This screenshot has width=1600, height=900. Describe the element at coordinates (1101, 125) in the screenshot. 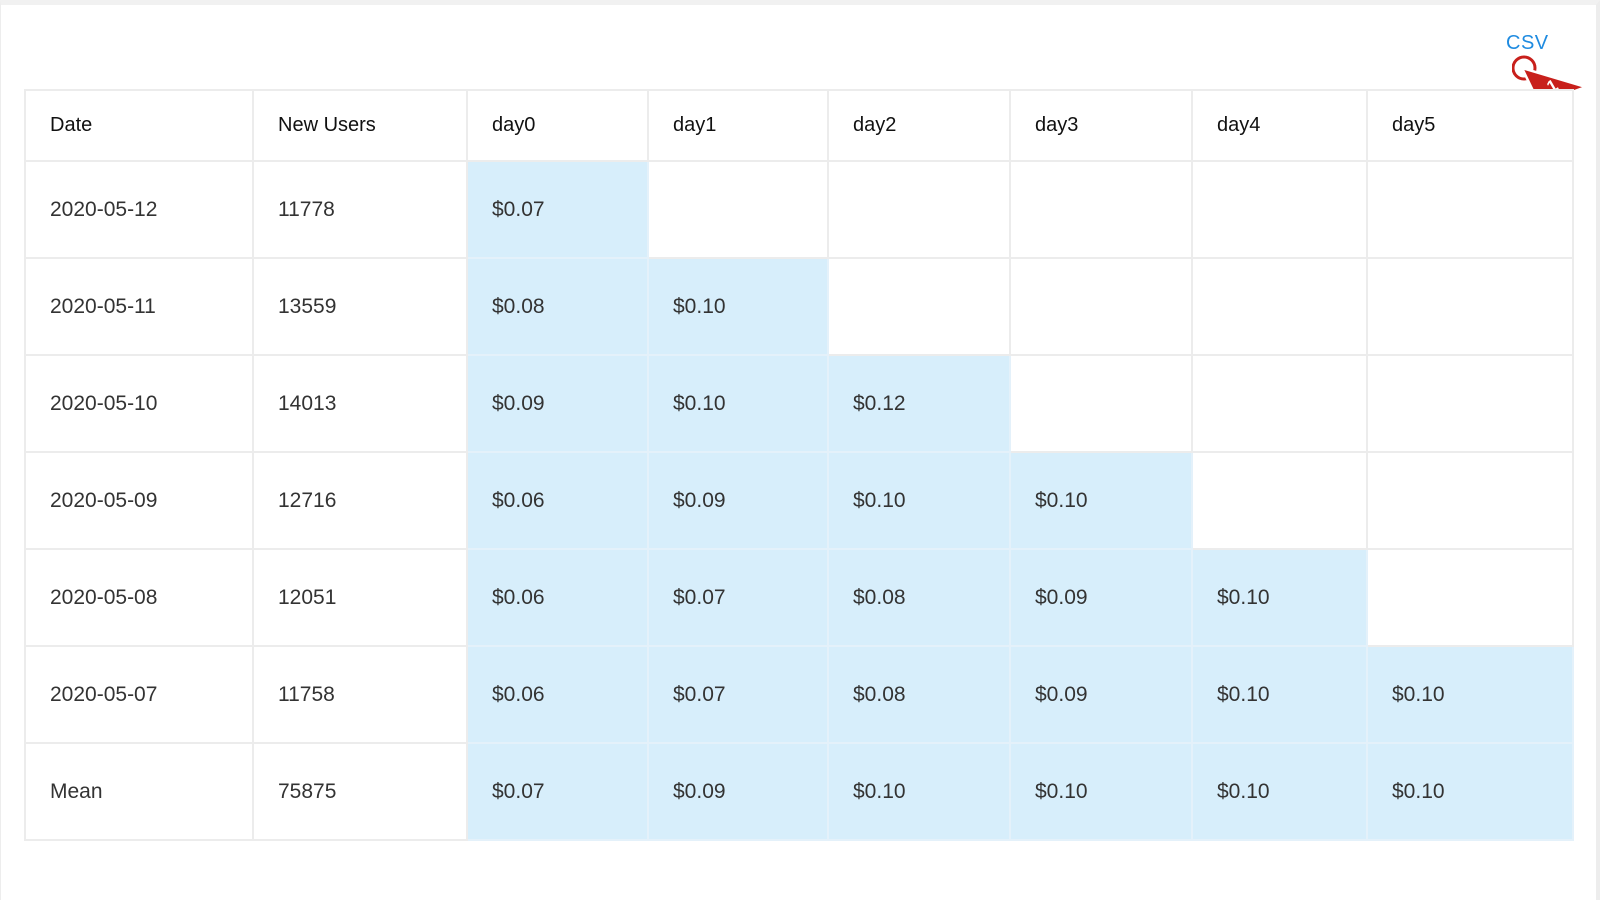

I see `column-header-day3: day3` at that location.